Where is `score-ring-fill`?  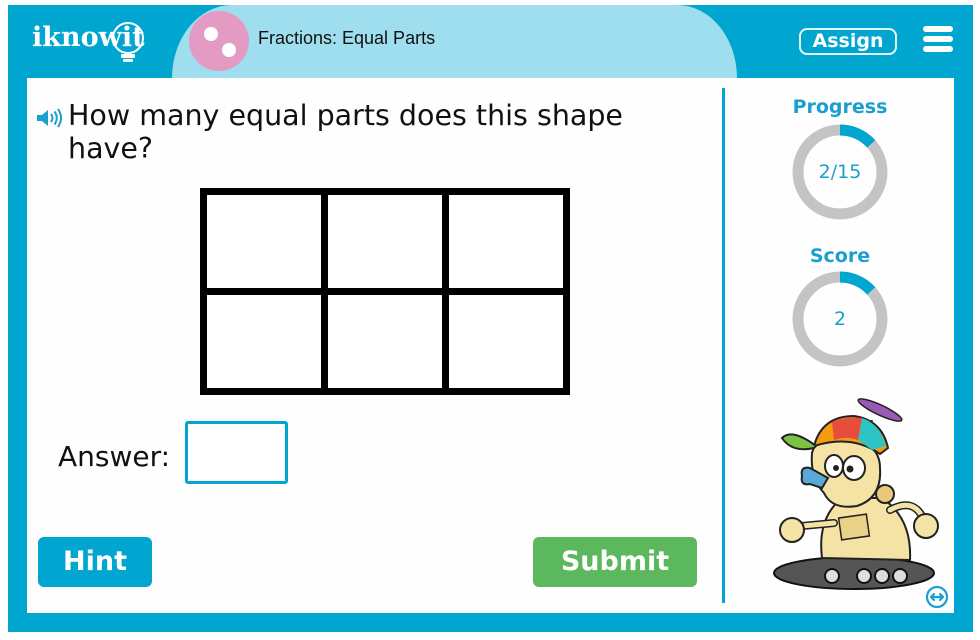
score-ring-fill is located at coordinates (857, 283).